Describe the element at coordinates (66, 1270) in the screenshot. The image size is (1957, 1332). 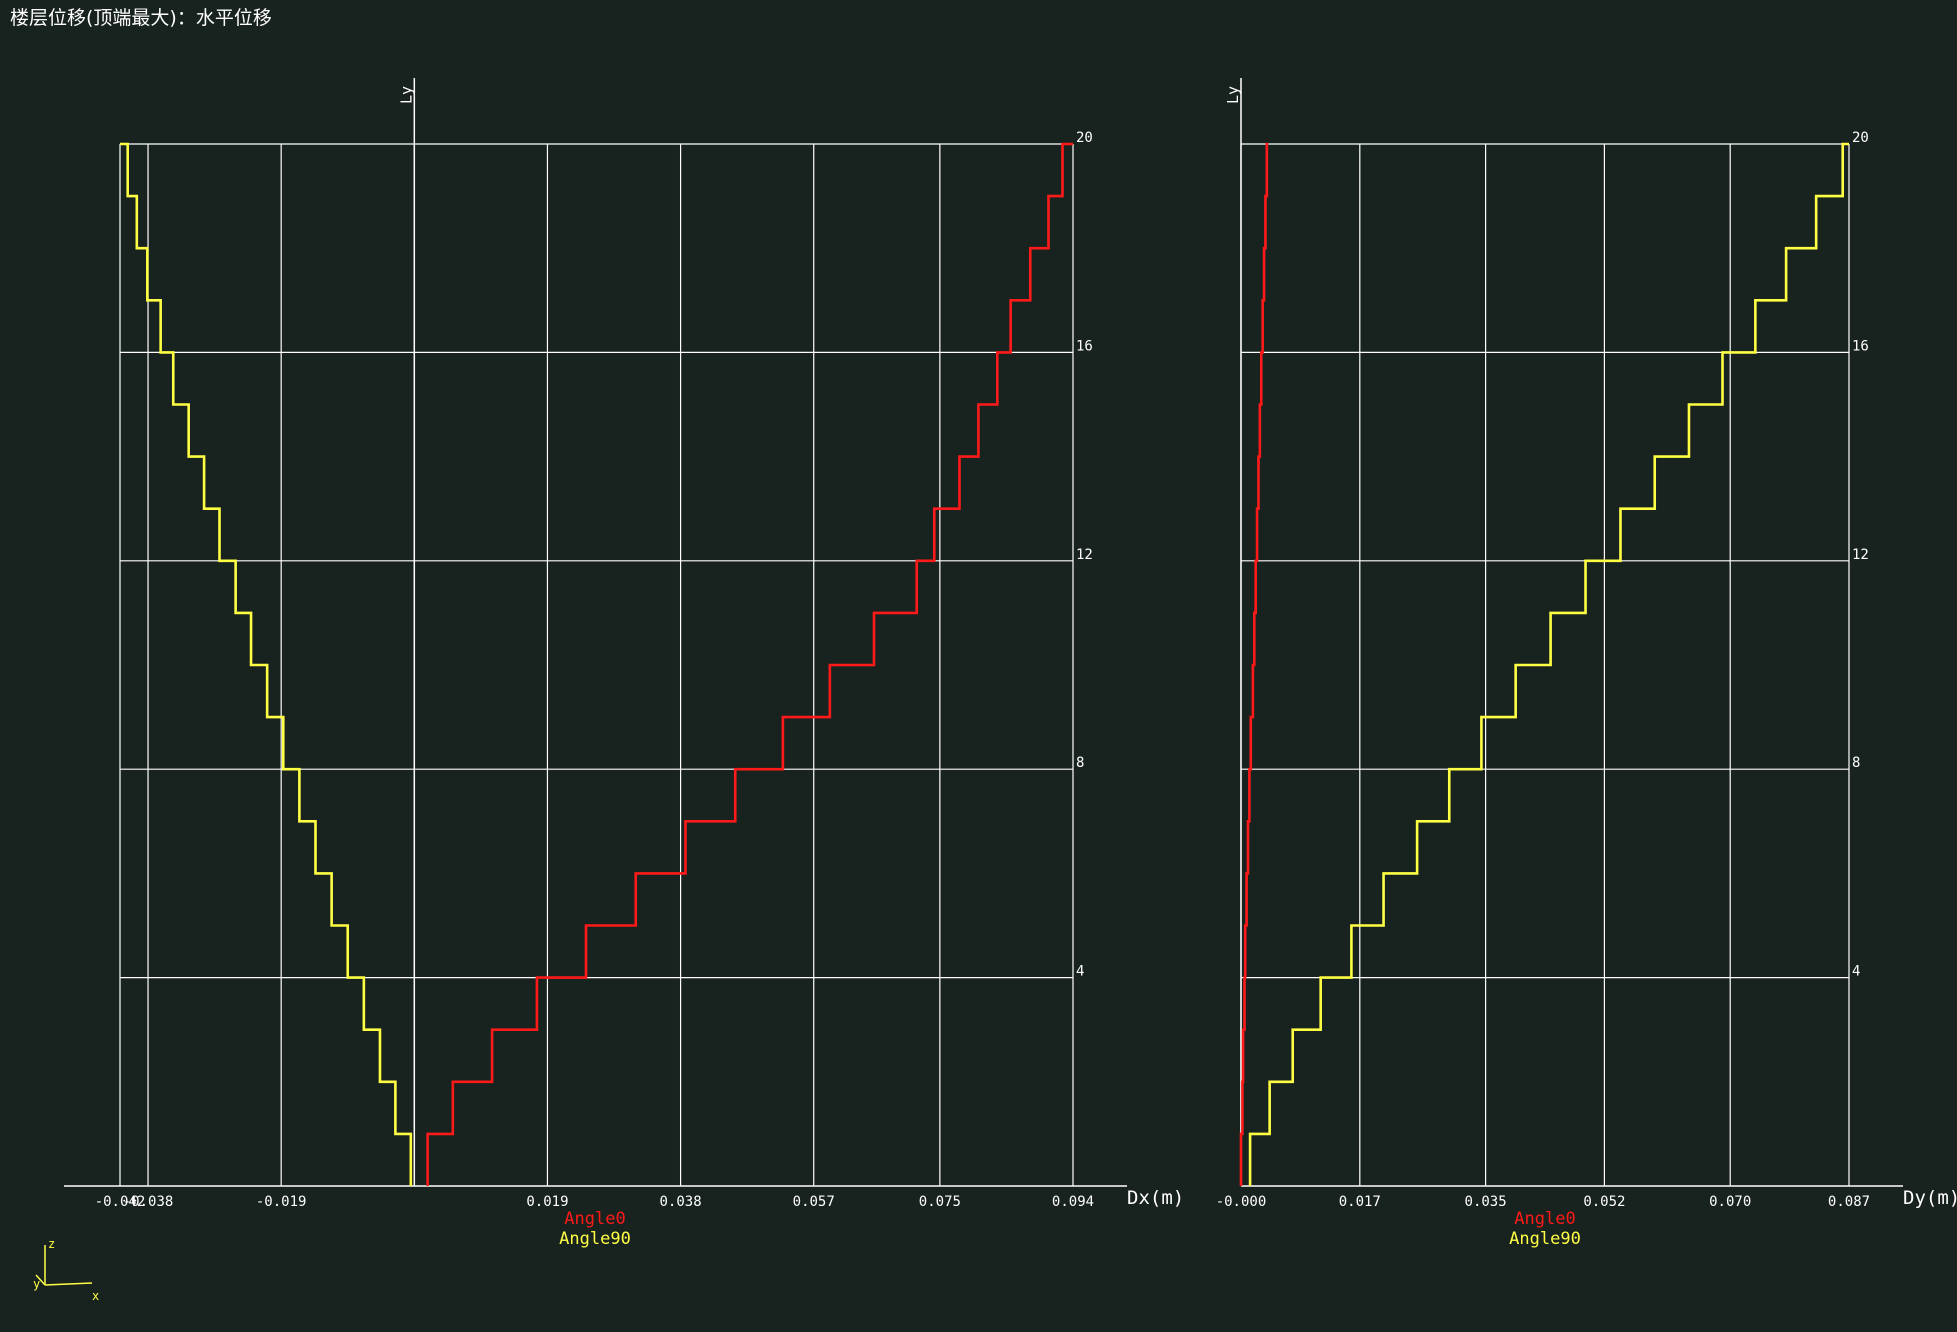
I see `axes-orientation-icon: z y x` at that location.